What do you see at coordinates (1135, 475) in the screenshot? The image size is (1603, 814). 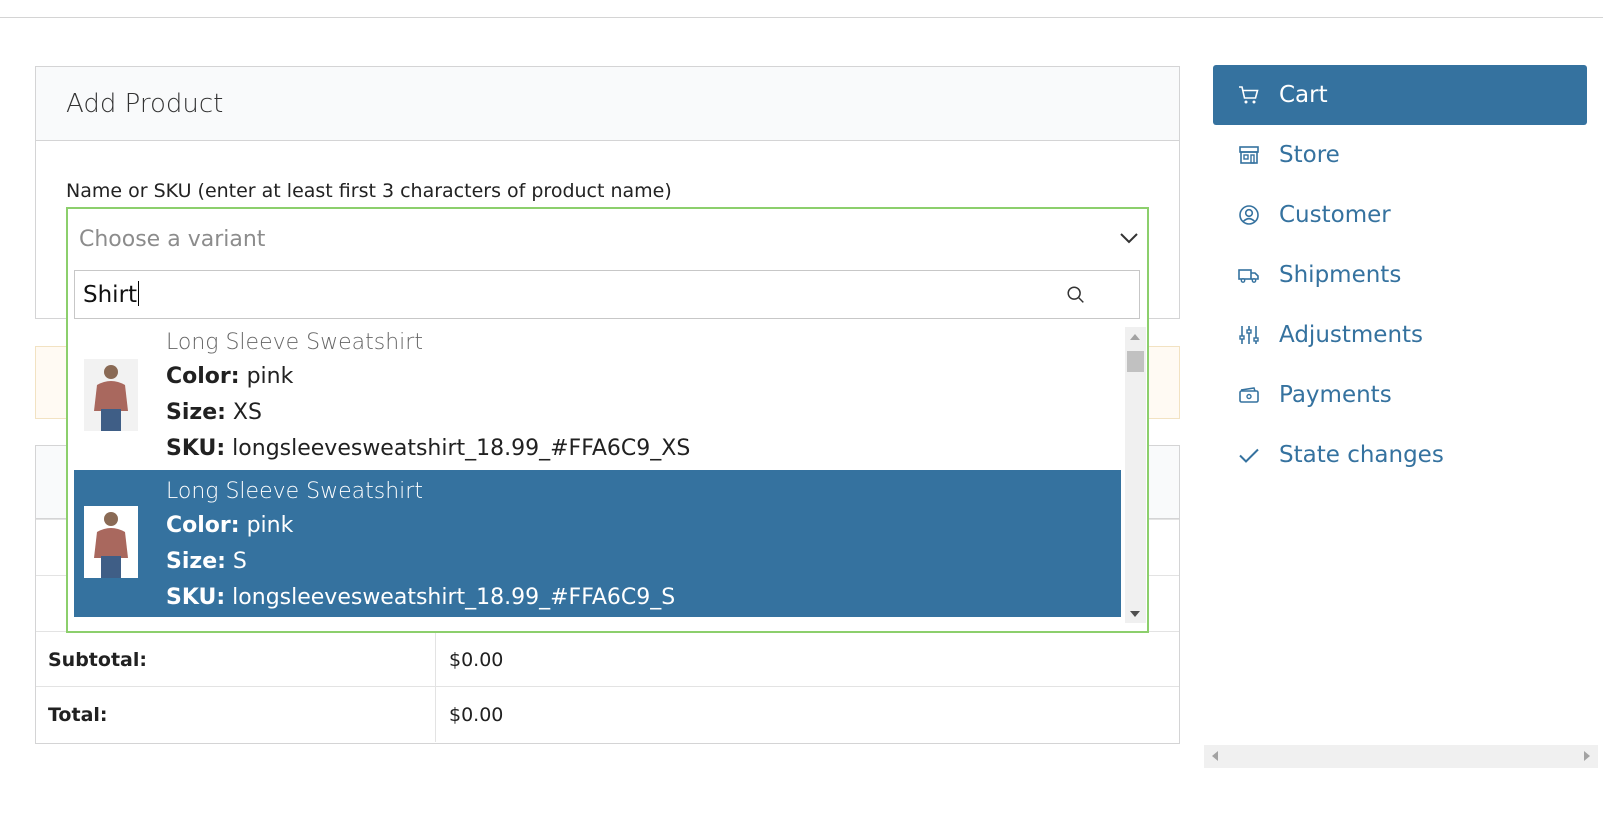 I see `results-scrollbar` at bounding box center [1135, 475].